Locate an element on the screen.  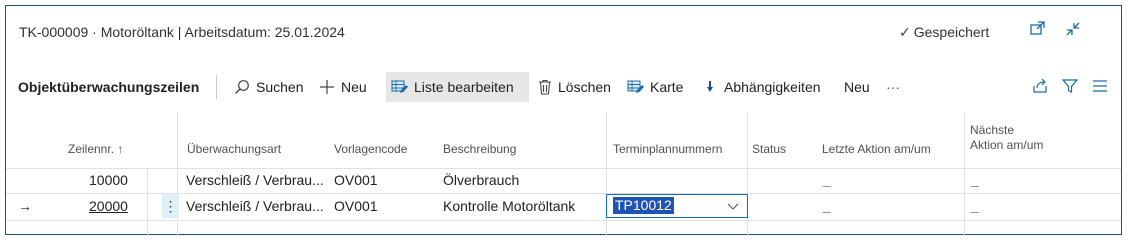
new-menu-button: Neu is located at coordinates (857, 87).